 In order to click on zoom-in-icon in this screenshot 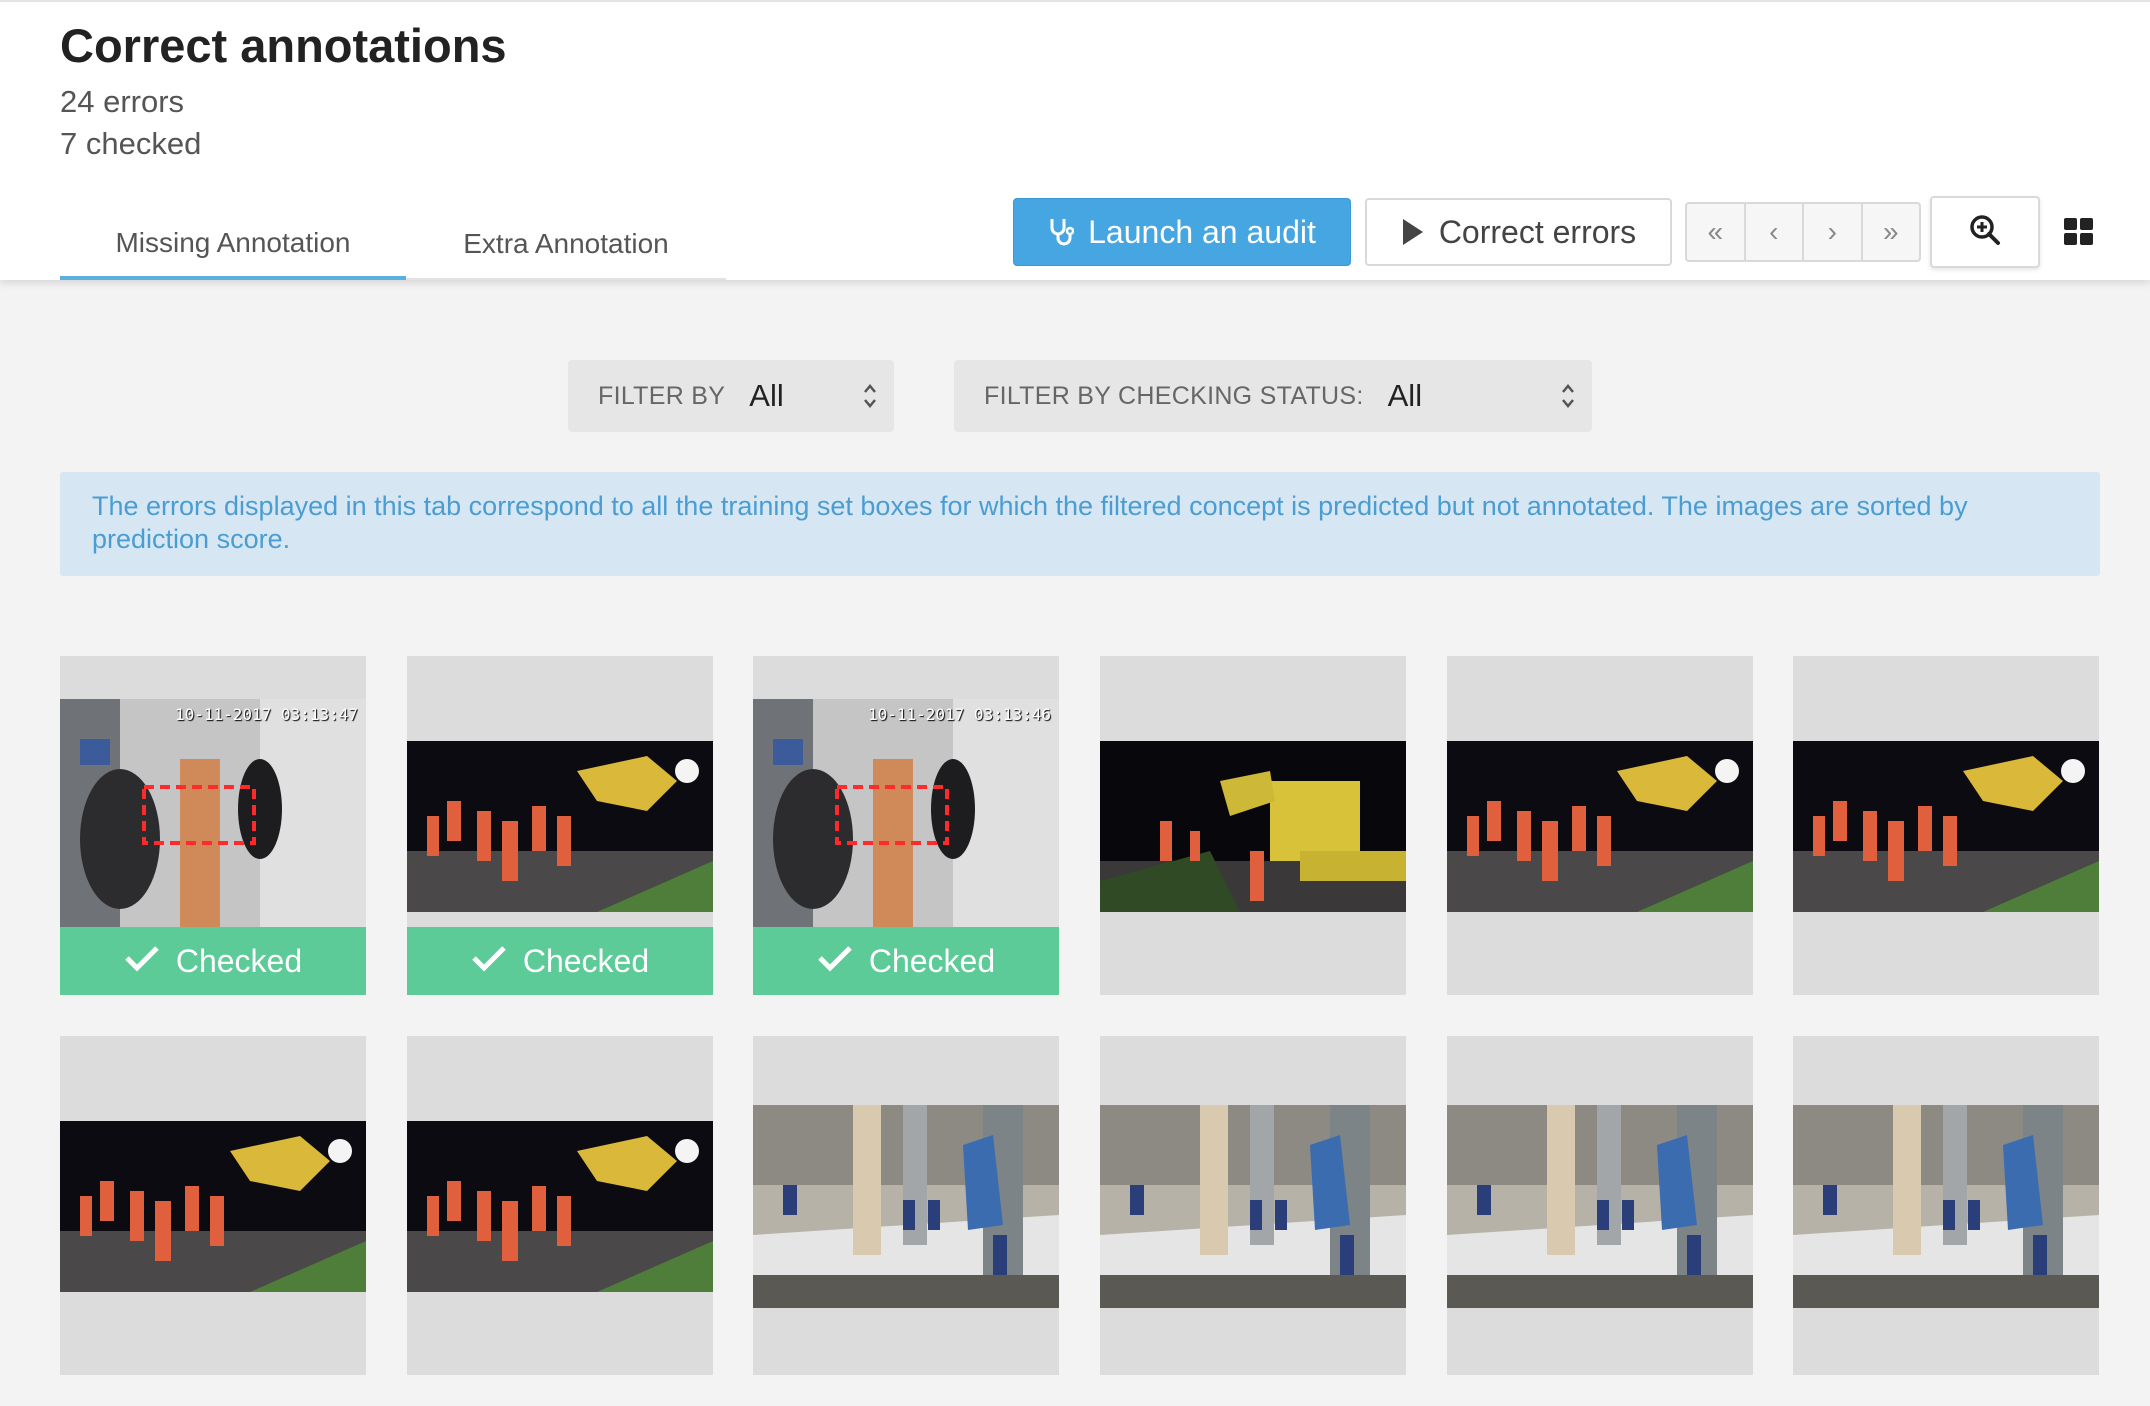, I will do `click(1985, 232)`.